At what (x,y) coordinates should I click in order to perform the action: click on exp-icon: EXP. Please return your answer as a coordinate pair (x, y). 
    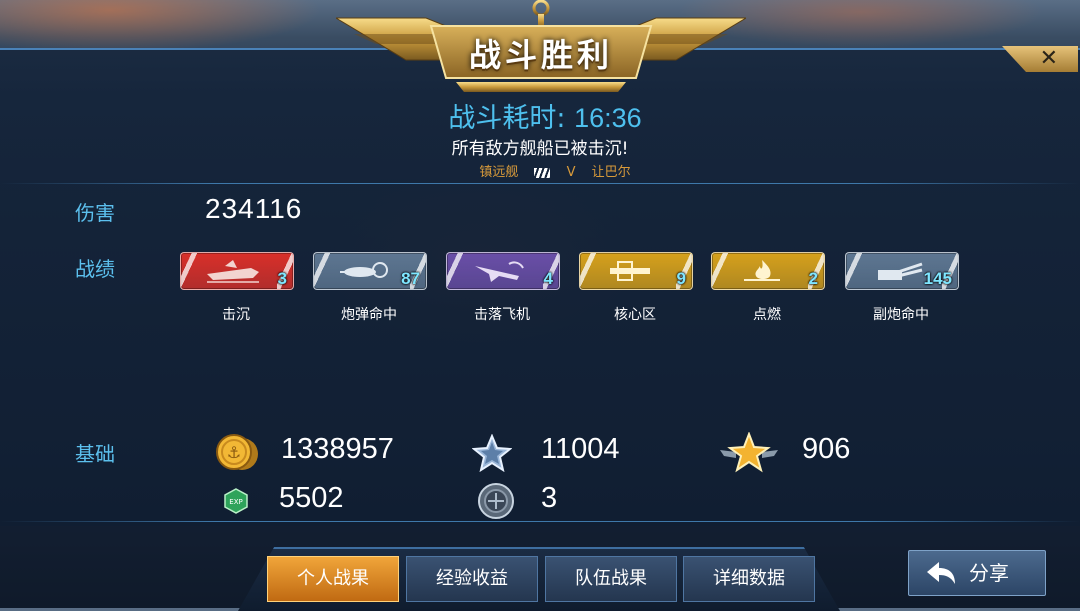
    Looking at the image, I should click on (236, 501).